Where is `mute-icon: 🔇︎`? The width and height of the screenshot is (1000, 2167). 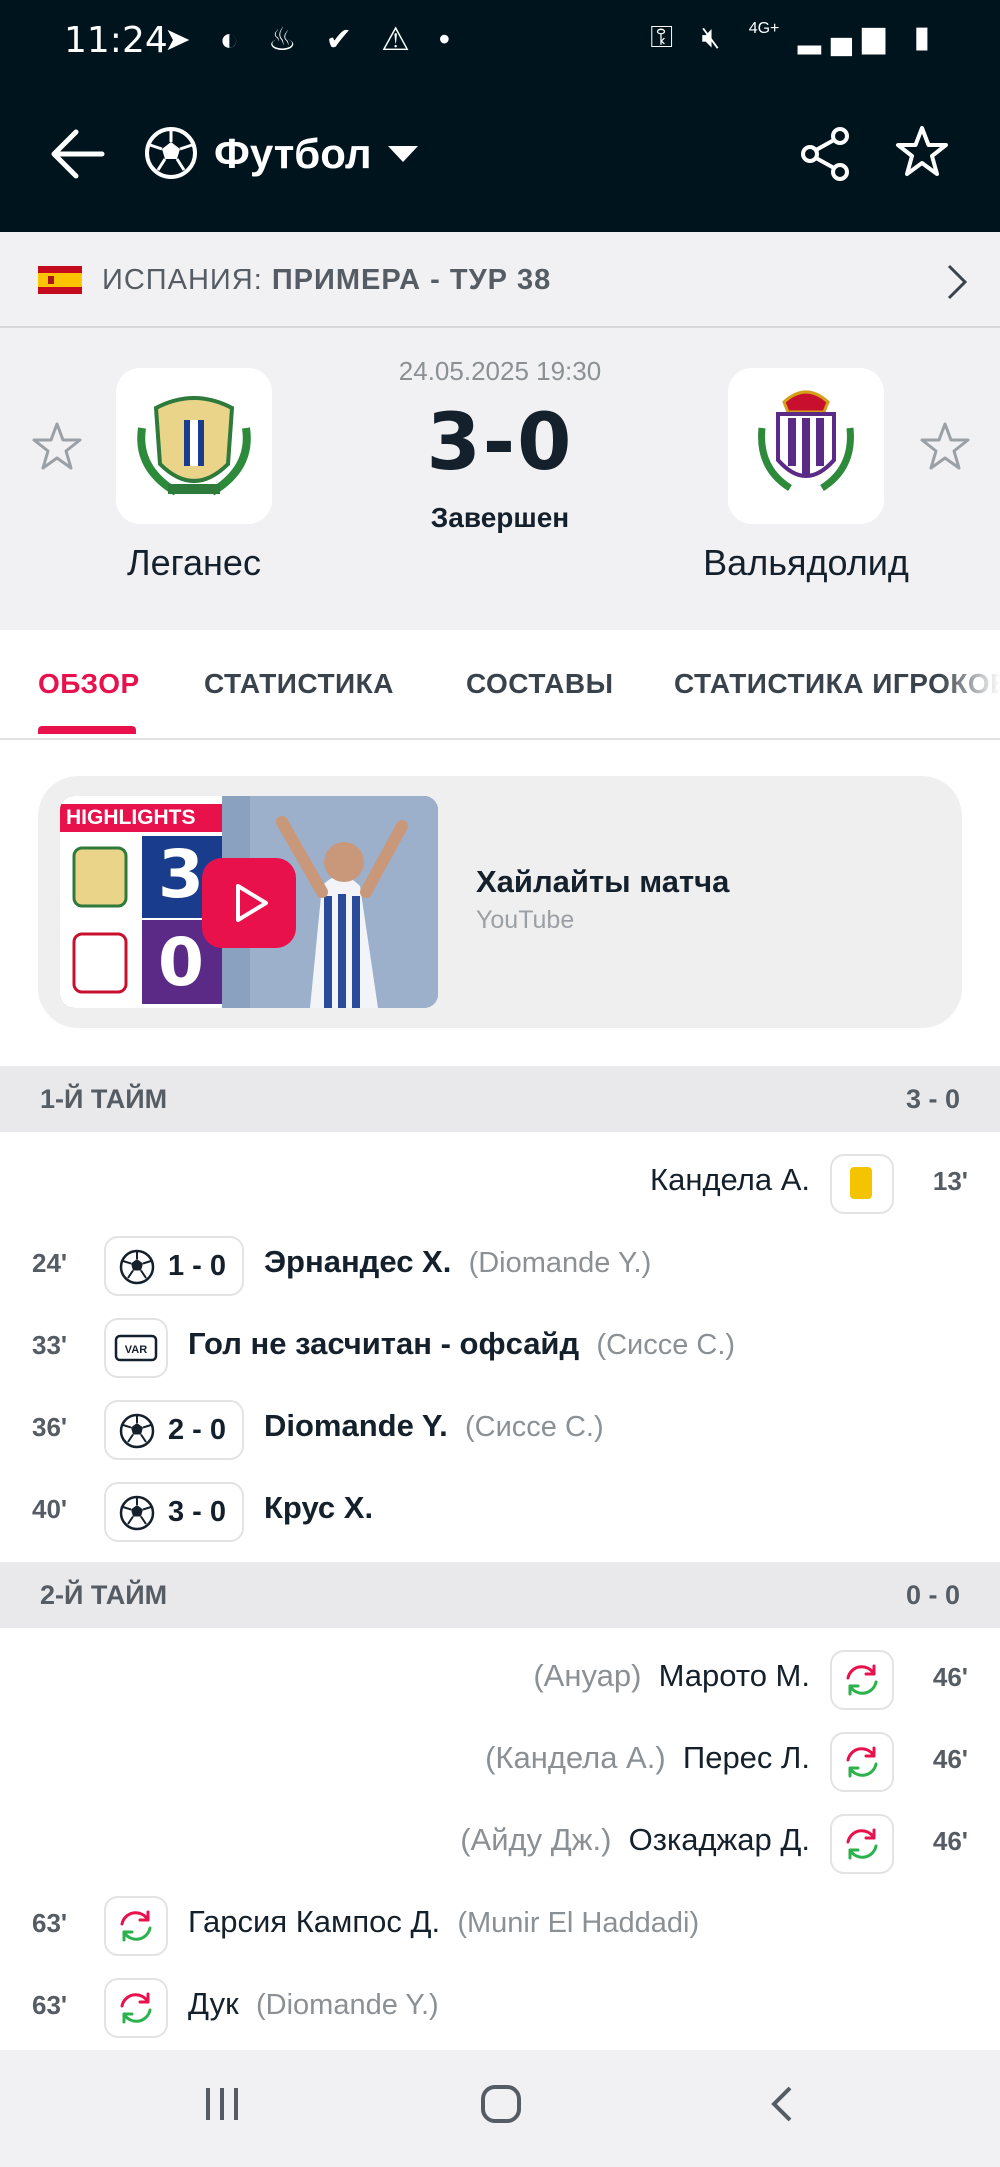 mute-icon: 🔇︎ is located at coordinates (716, 37).